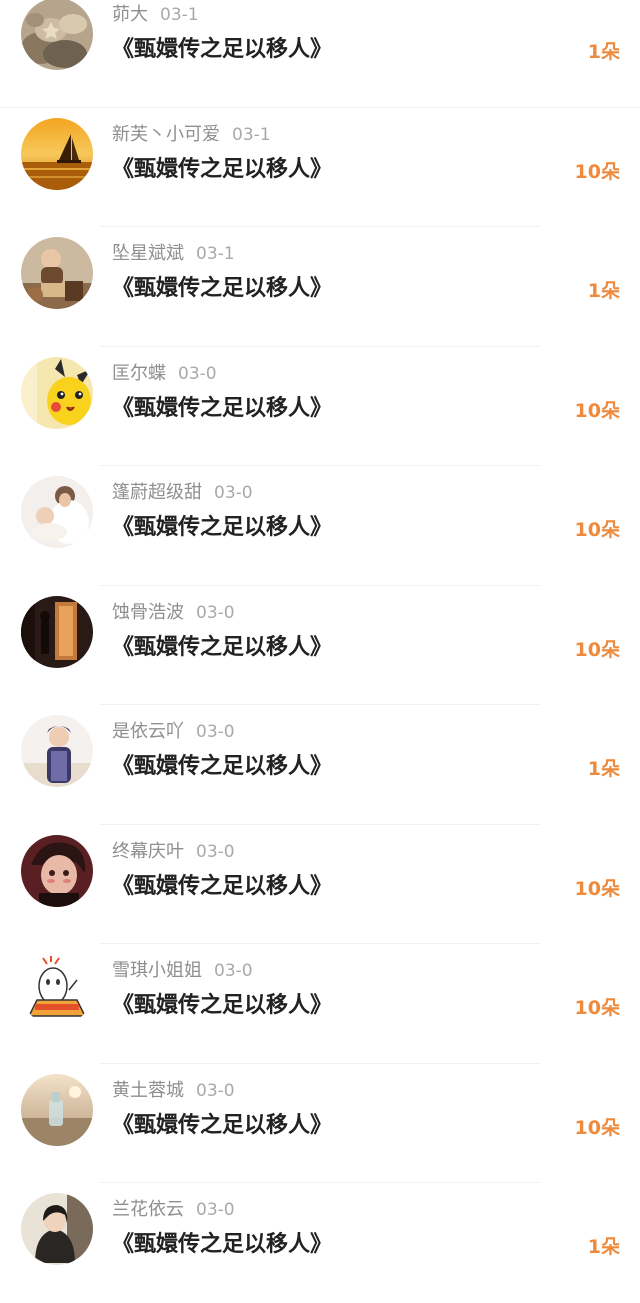  What do you see at coordinates (148, 851) in the screenshot?
I see `sender-name: 终幕庆叶` at bounding box center [148, 851].